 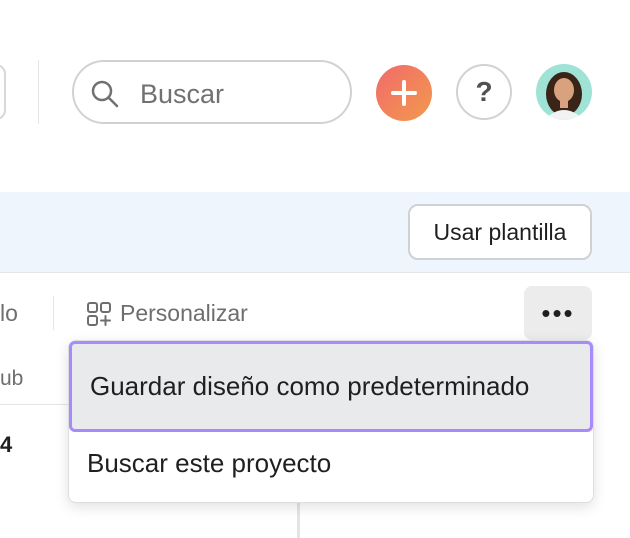 I want to click on row-divider, so click(x=35, y=404).